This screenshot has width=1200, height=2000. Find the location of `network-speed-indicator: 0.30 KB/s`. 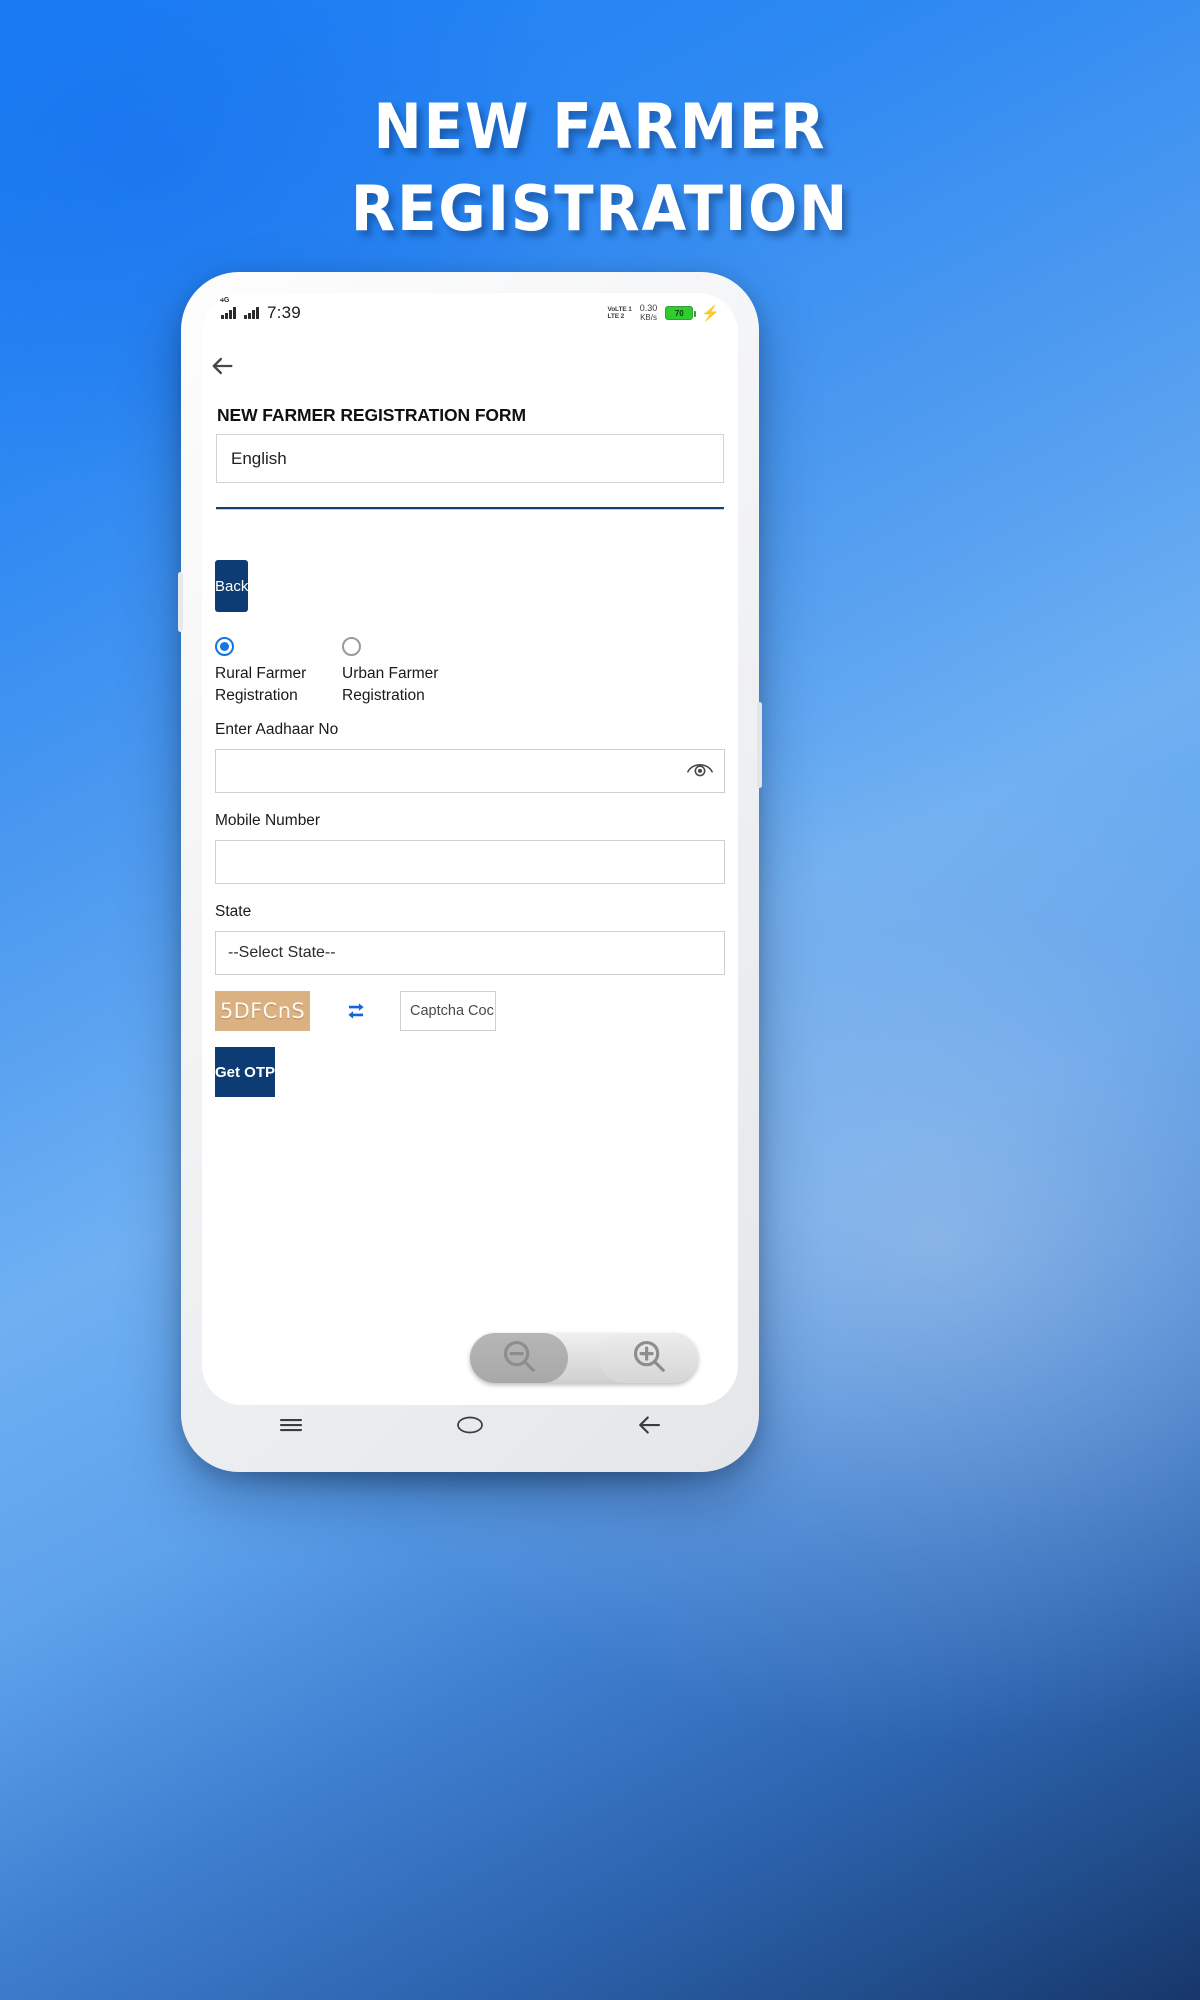

network-speed-indicator: 0.30 KB/s is located at coordinates (648, 313).